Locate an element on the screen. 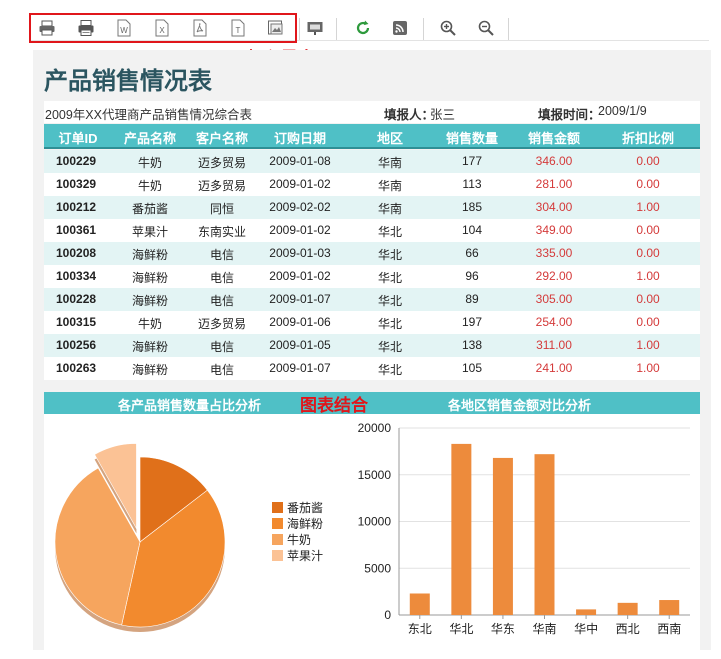  toolbar-separator is located at coordinates (423, 29).